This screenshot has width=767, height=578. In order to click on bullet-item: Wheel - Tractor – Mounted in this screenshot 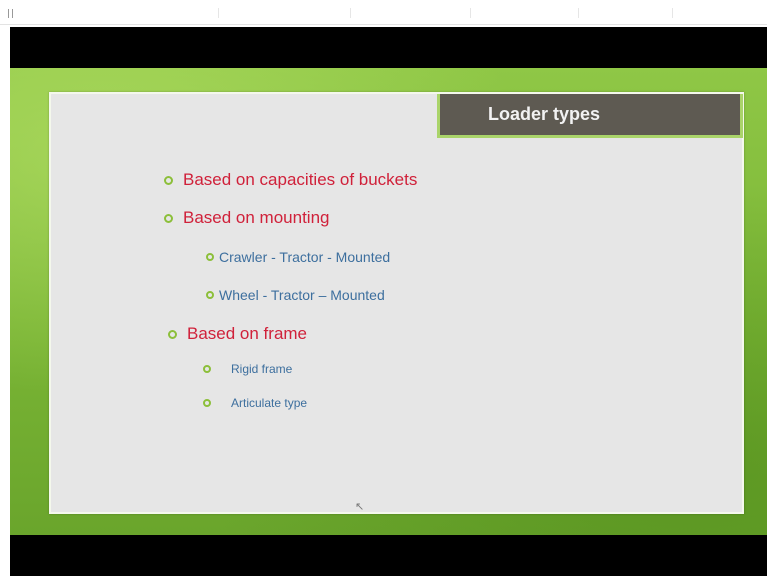, I will do `click(295, 295)`.